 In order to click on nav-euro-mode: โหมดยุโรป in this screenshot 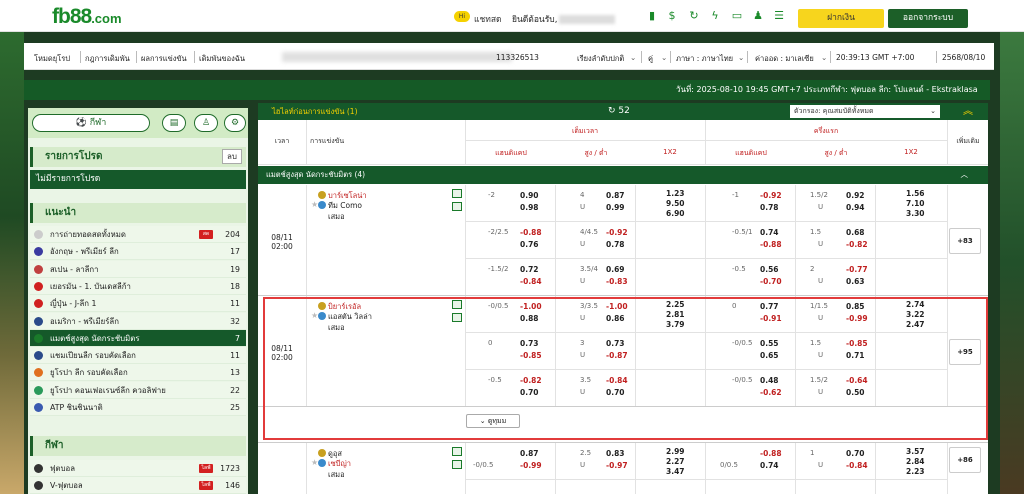, I will do `click(52, 59)`.